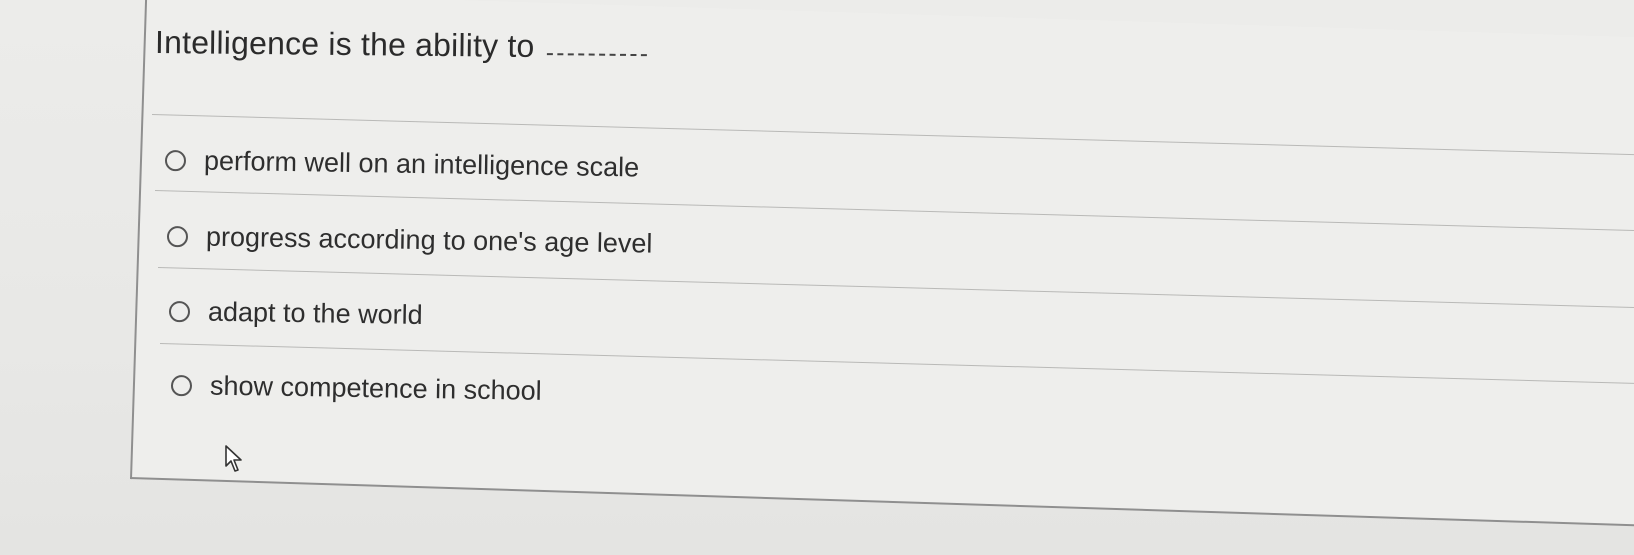 The width and height of the screenshot is (1634, 555). Describe the element at coordinates (315, 313) in the screenshot. I see `option-label: adapt to the world` at that location.